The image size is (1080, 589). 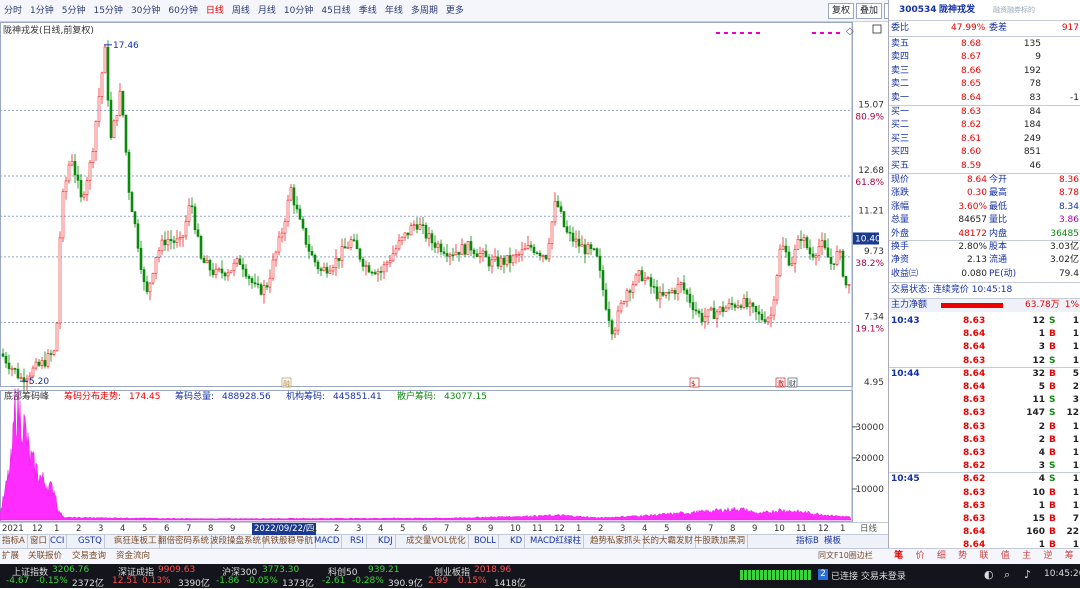 What do you see at coordinates (984, 125) in the screenshot?
I see `quote-row: 买二 8.62 184` at bounding box center [984, 125].